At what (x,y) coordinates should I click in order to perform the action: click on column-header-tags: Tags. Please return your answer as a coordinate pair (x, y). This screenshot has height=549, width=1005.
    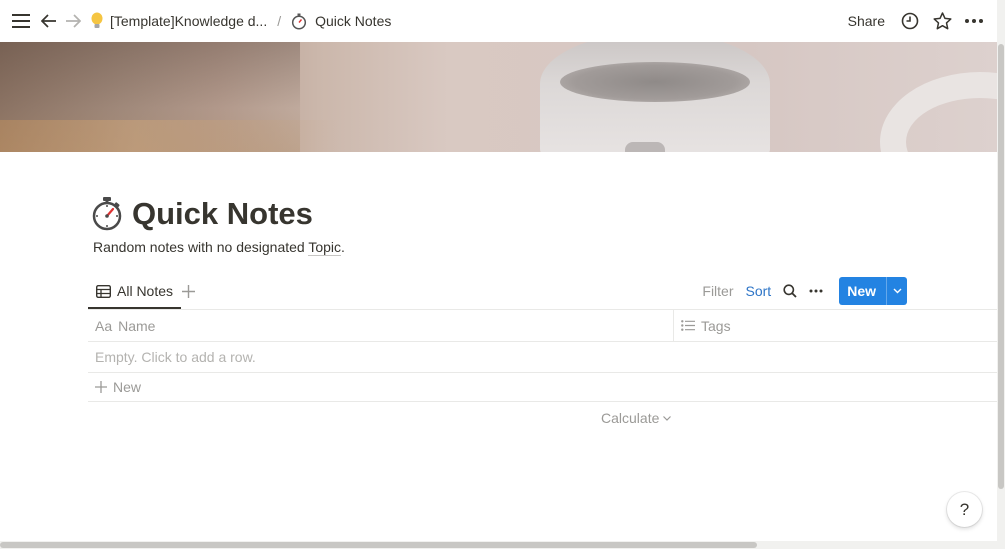
    Looking at the image, I should click on (702, 326).